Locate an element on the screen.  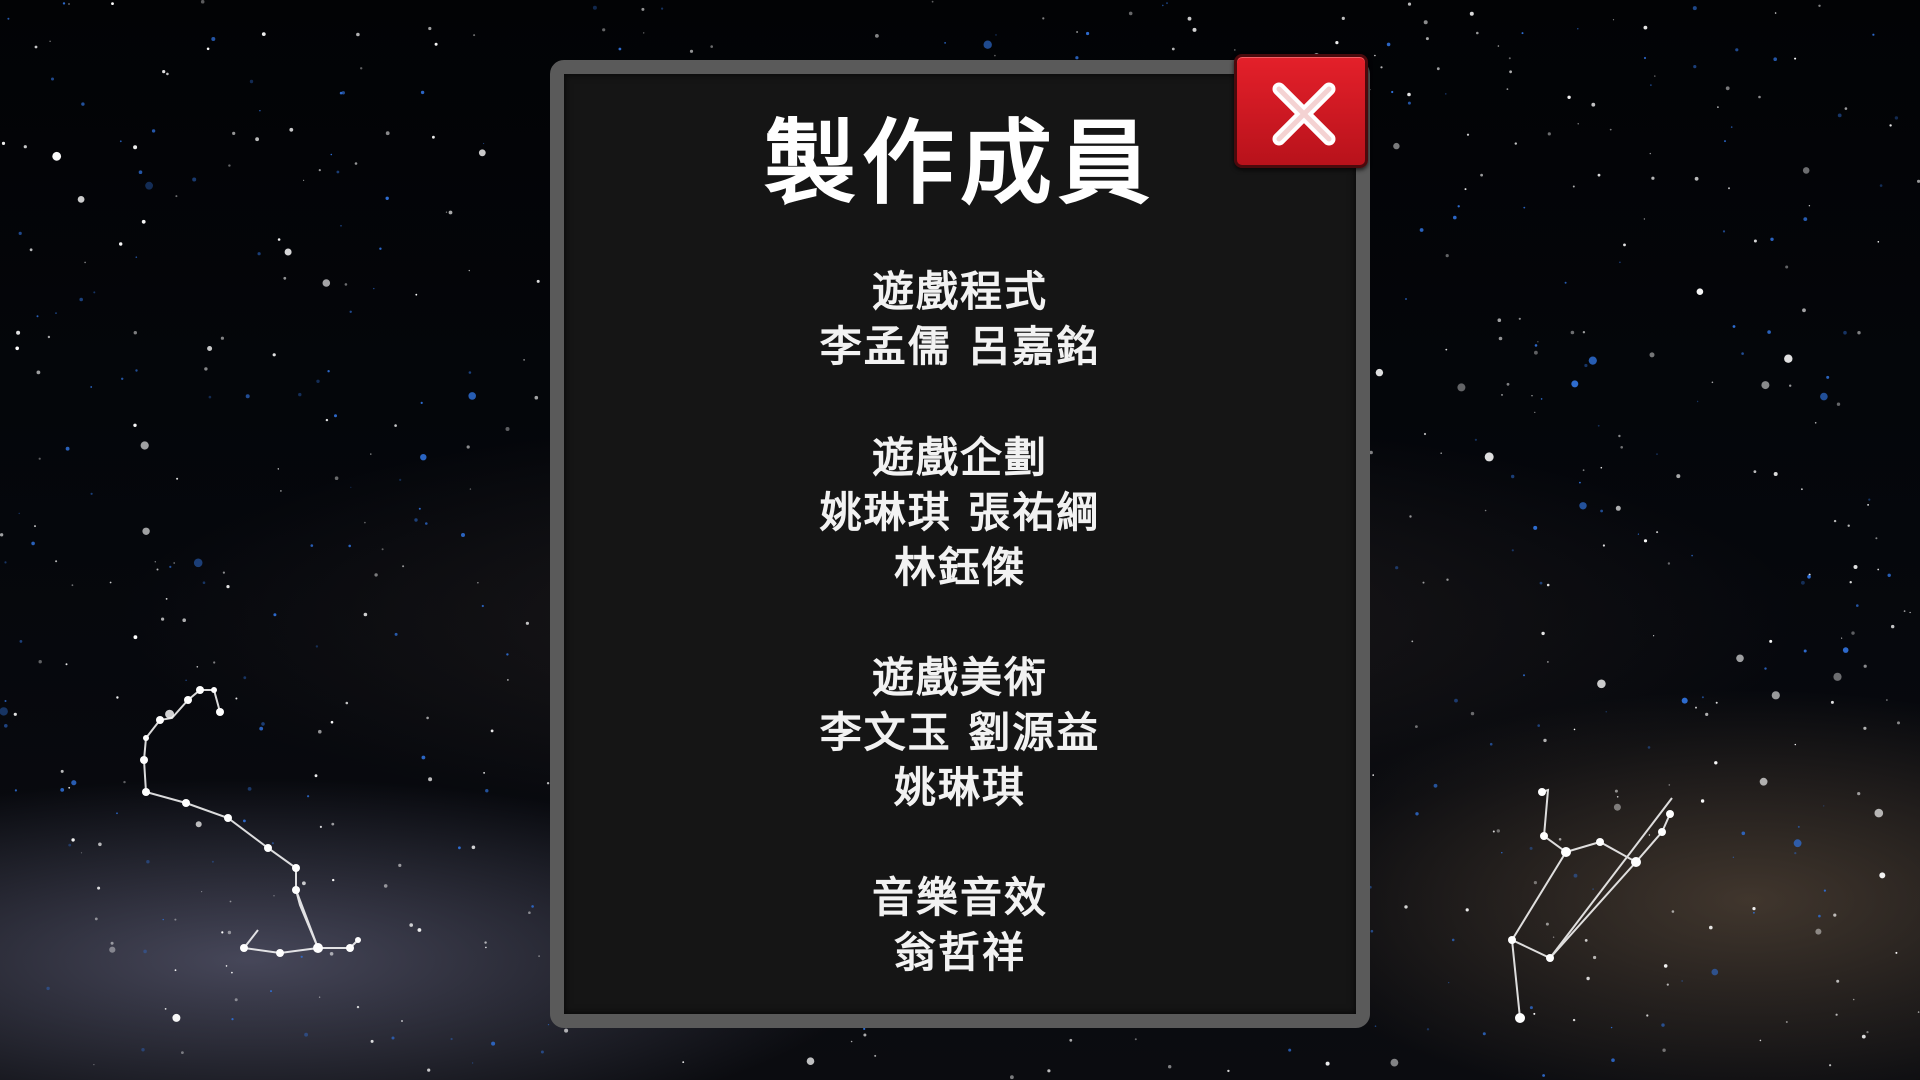
credits-section-audio: 音樂音效 翁哲祥 is located at coordinates (960, 925).